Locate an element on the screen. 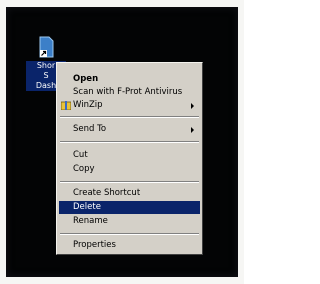 The image size is (320, 284). menu-item-winzip-label: WinZip is located at coordinates (88, 105).